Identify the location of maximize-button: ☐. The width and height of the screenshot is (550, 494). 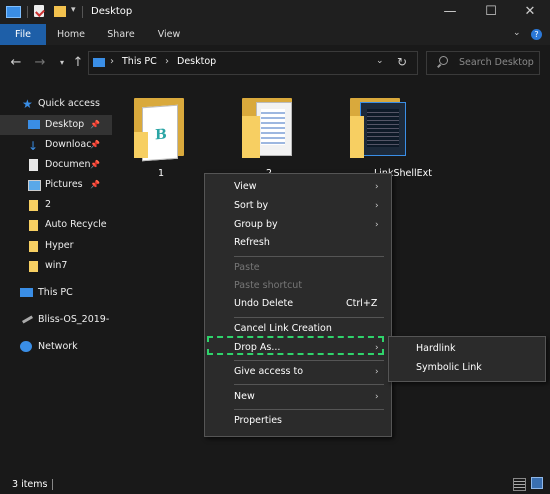
(491, 12).